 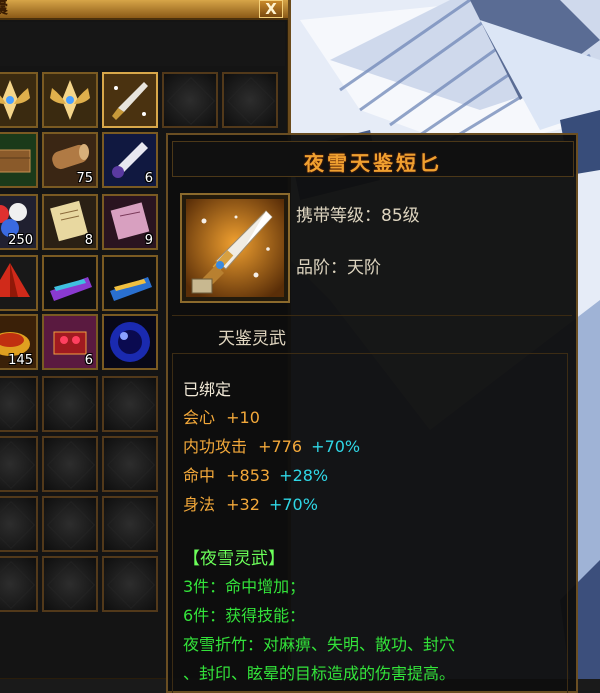 What do you see at coordinates (234, 559) in the screenshot?
I see `set-name: 【夜雪灵武】` at bounding box center [234, 559].